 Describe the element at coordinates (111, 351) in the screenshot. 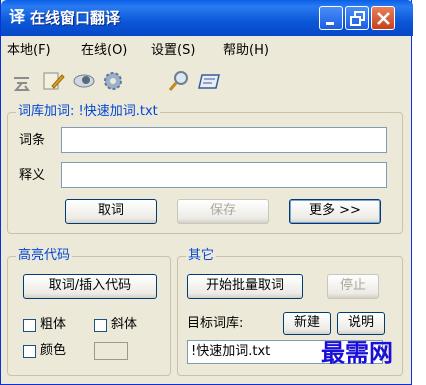

I see `color-swatch` at that location.